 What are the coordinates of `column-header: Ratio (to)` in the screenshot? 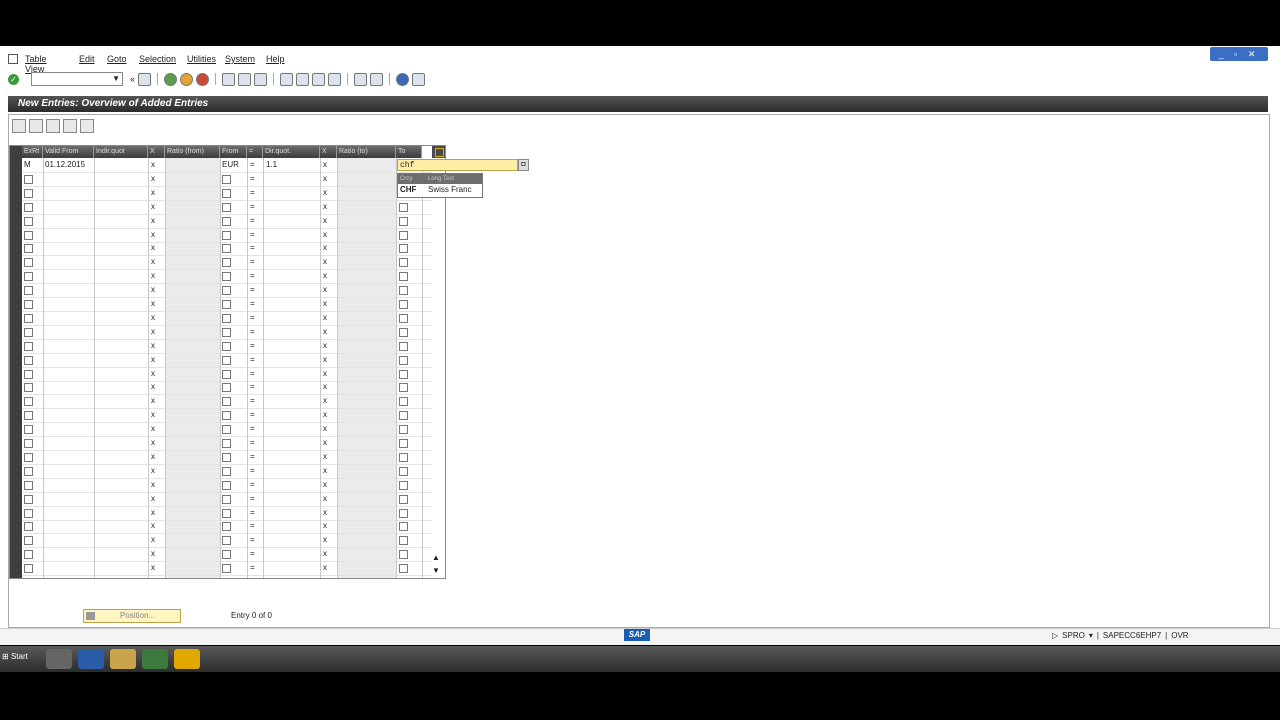 It's located at (366, 152).